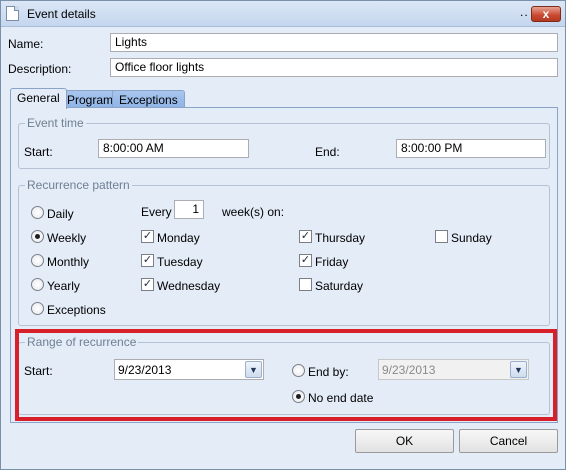 The image size is (566, 470). Describe the element at coordinates (189, 286) in the screenshot. I see `wednesday-label: Wednesday` at that location.